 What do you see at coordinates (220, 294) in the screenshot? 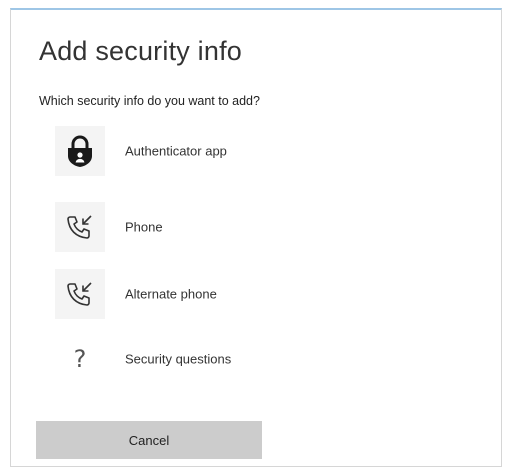
I see `option-alternate-phone: Alternate phone` at bounding box center [220, 294].